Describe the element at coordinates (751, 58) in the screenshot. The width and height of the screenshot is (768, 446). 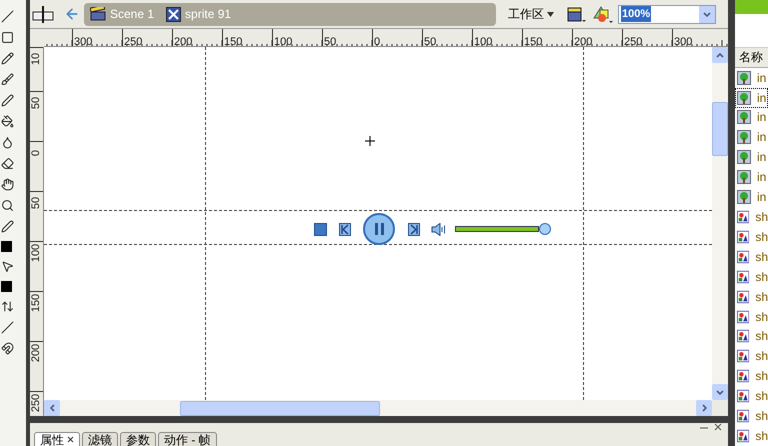
I see `library-header: 名称` at that location.